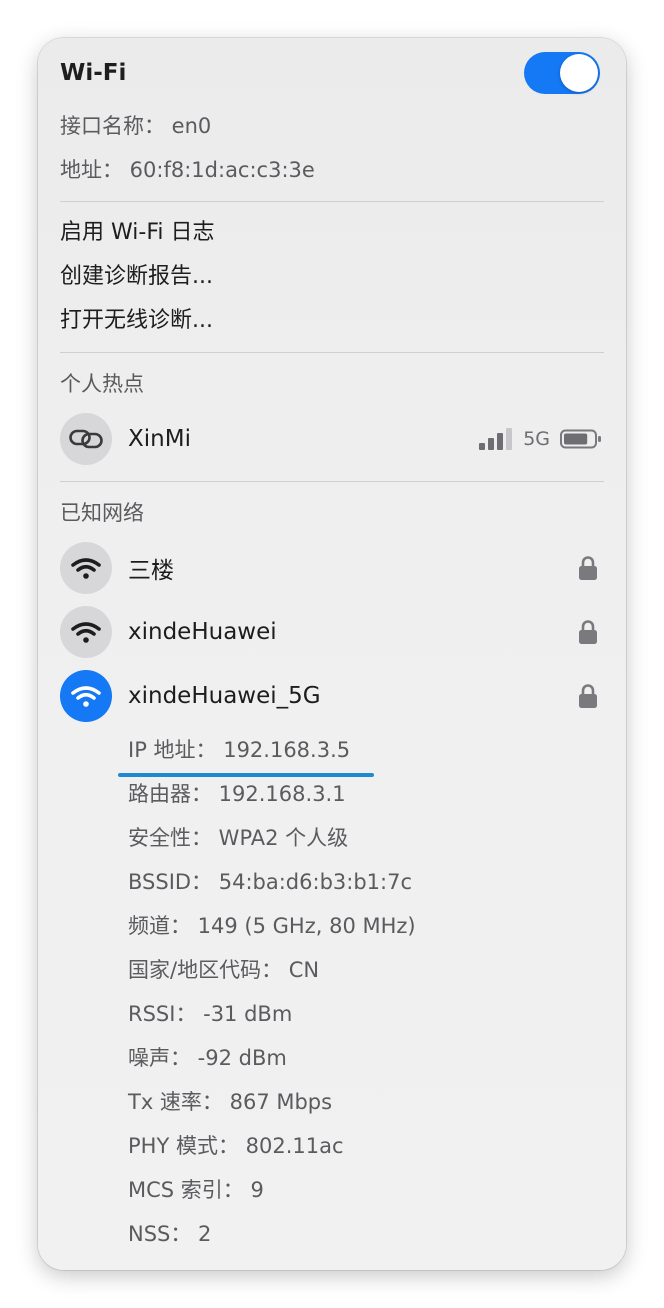 The height and width of the screenshot is (1308, 664). What do you see at coordinates (238, 838) in the screenshot?
I see `detail-security: 安全性： WPA2 个人级` at bounding box center [238, 838].